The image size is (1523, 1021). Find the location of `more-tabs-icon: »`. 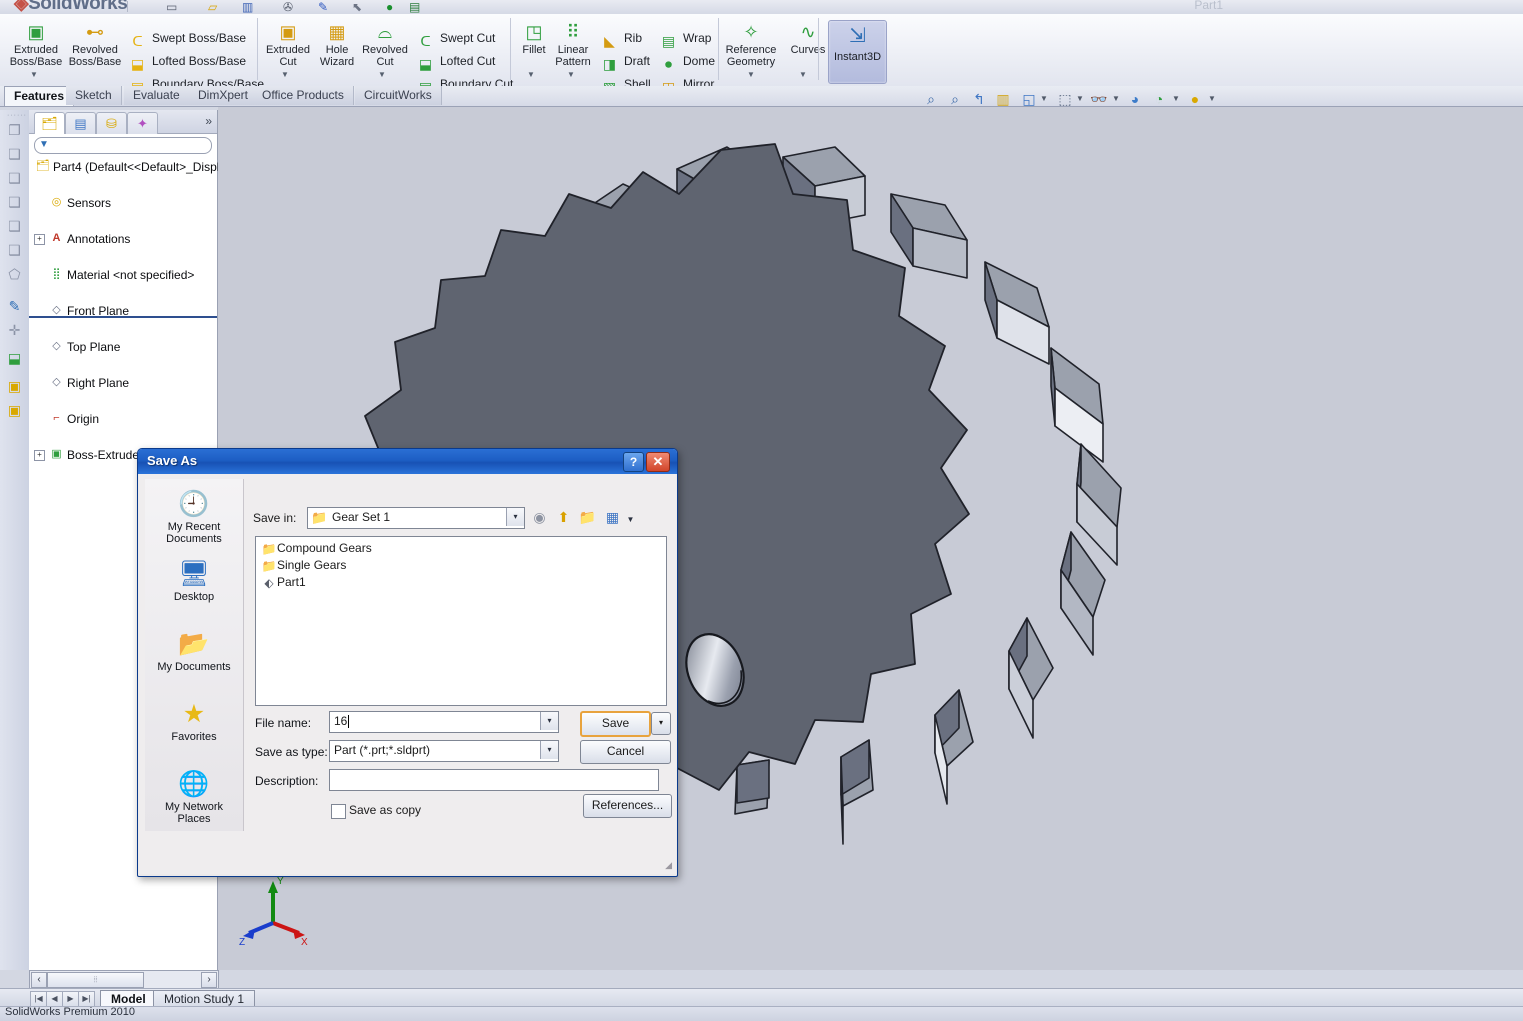

more-tabs-icon: » is located at coordinates (208, 121).